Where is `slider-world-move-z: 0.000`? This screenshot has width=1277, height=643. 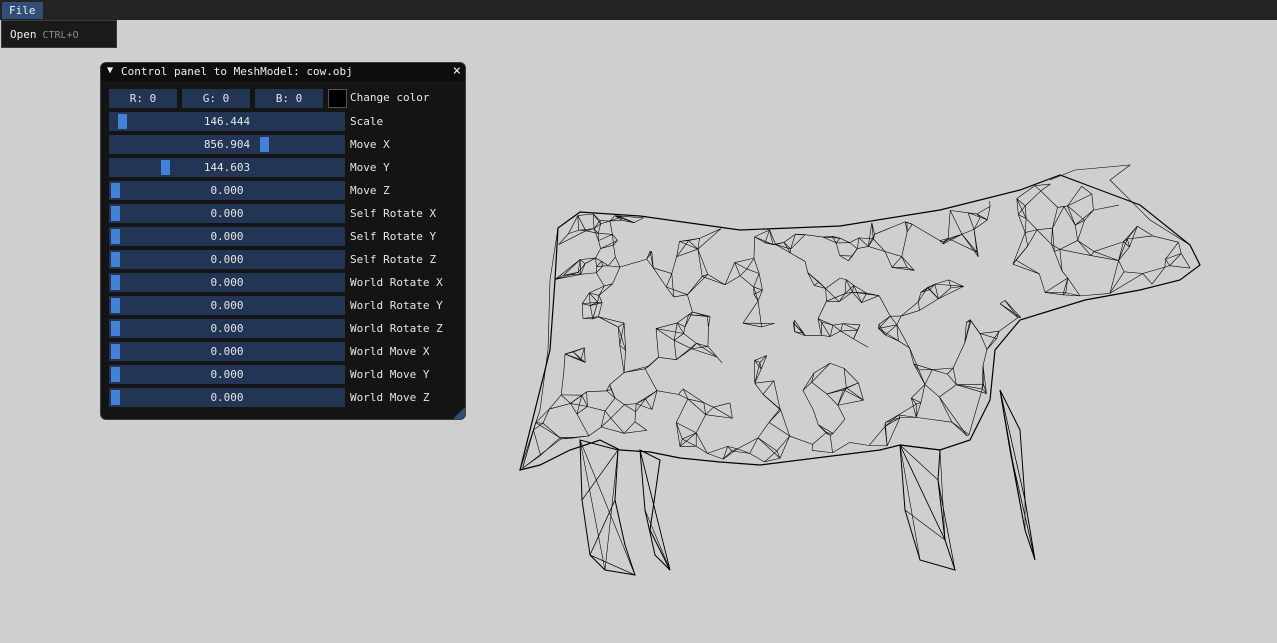
slider-world-move-z: 0.000 is located at coordinates (227, 397).